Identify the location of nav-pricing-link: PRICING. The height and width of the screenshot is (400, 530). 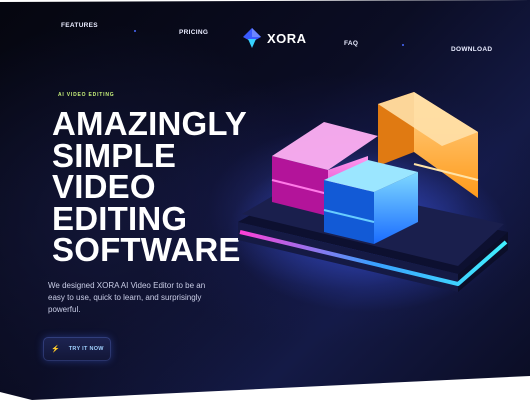
(193, 32).